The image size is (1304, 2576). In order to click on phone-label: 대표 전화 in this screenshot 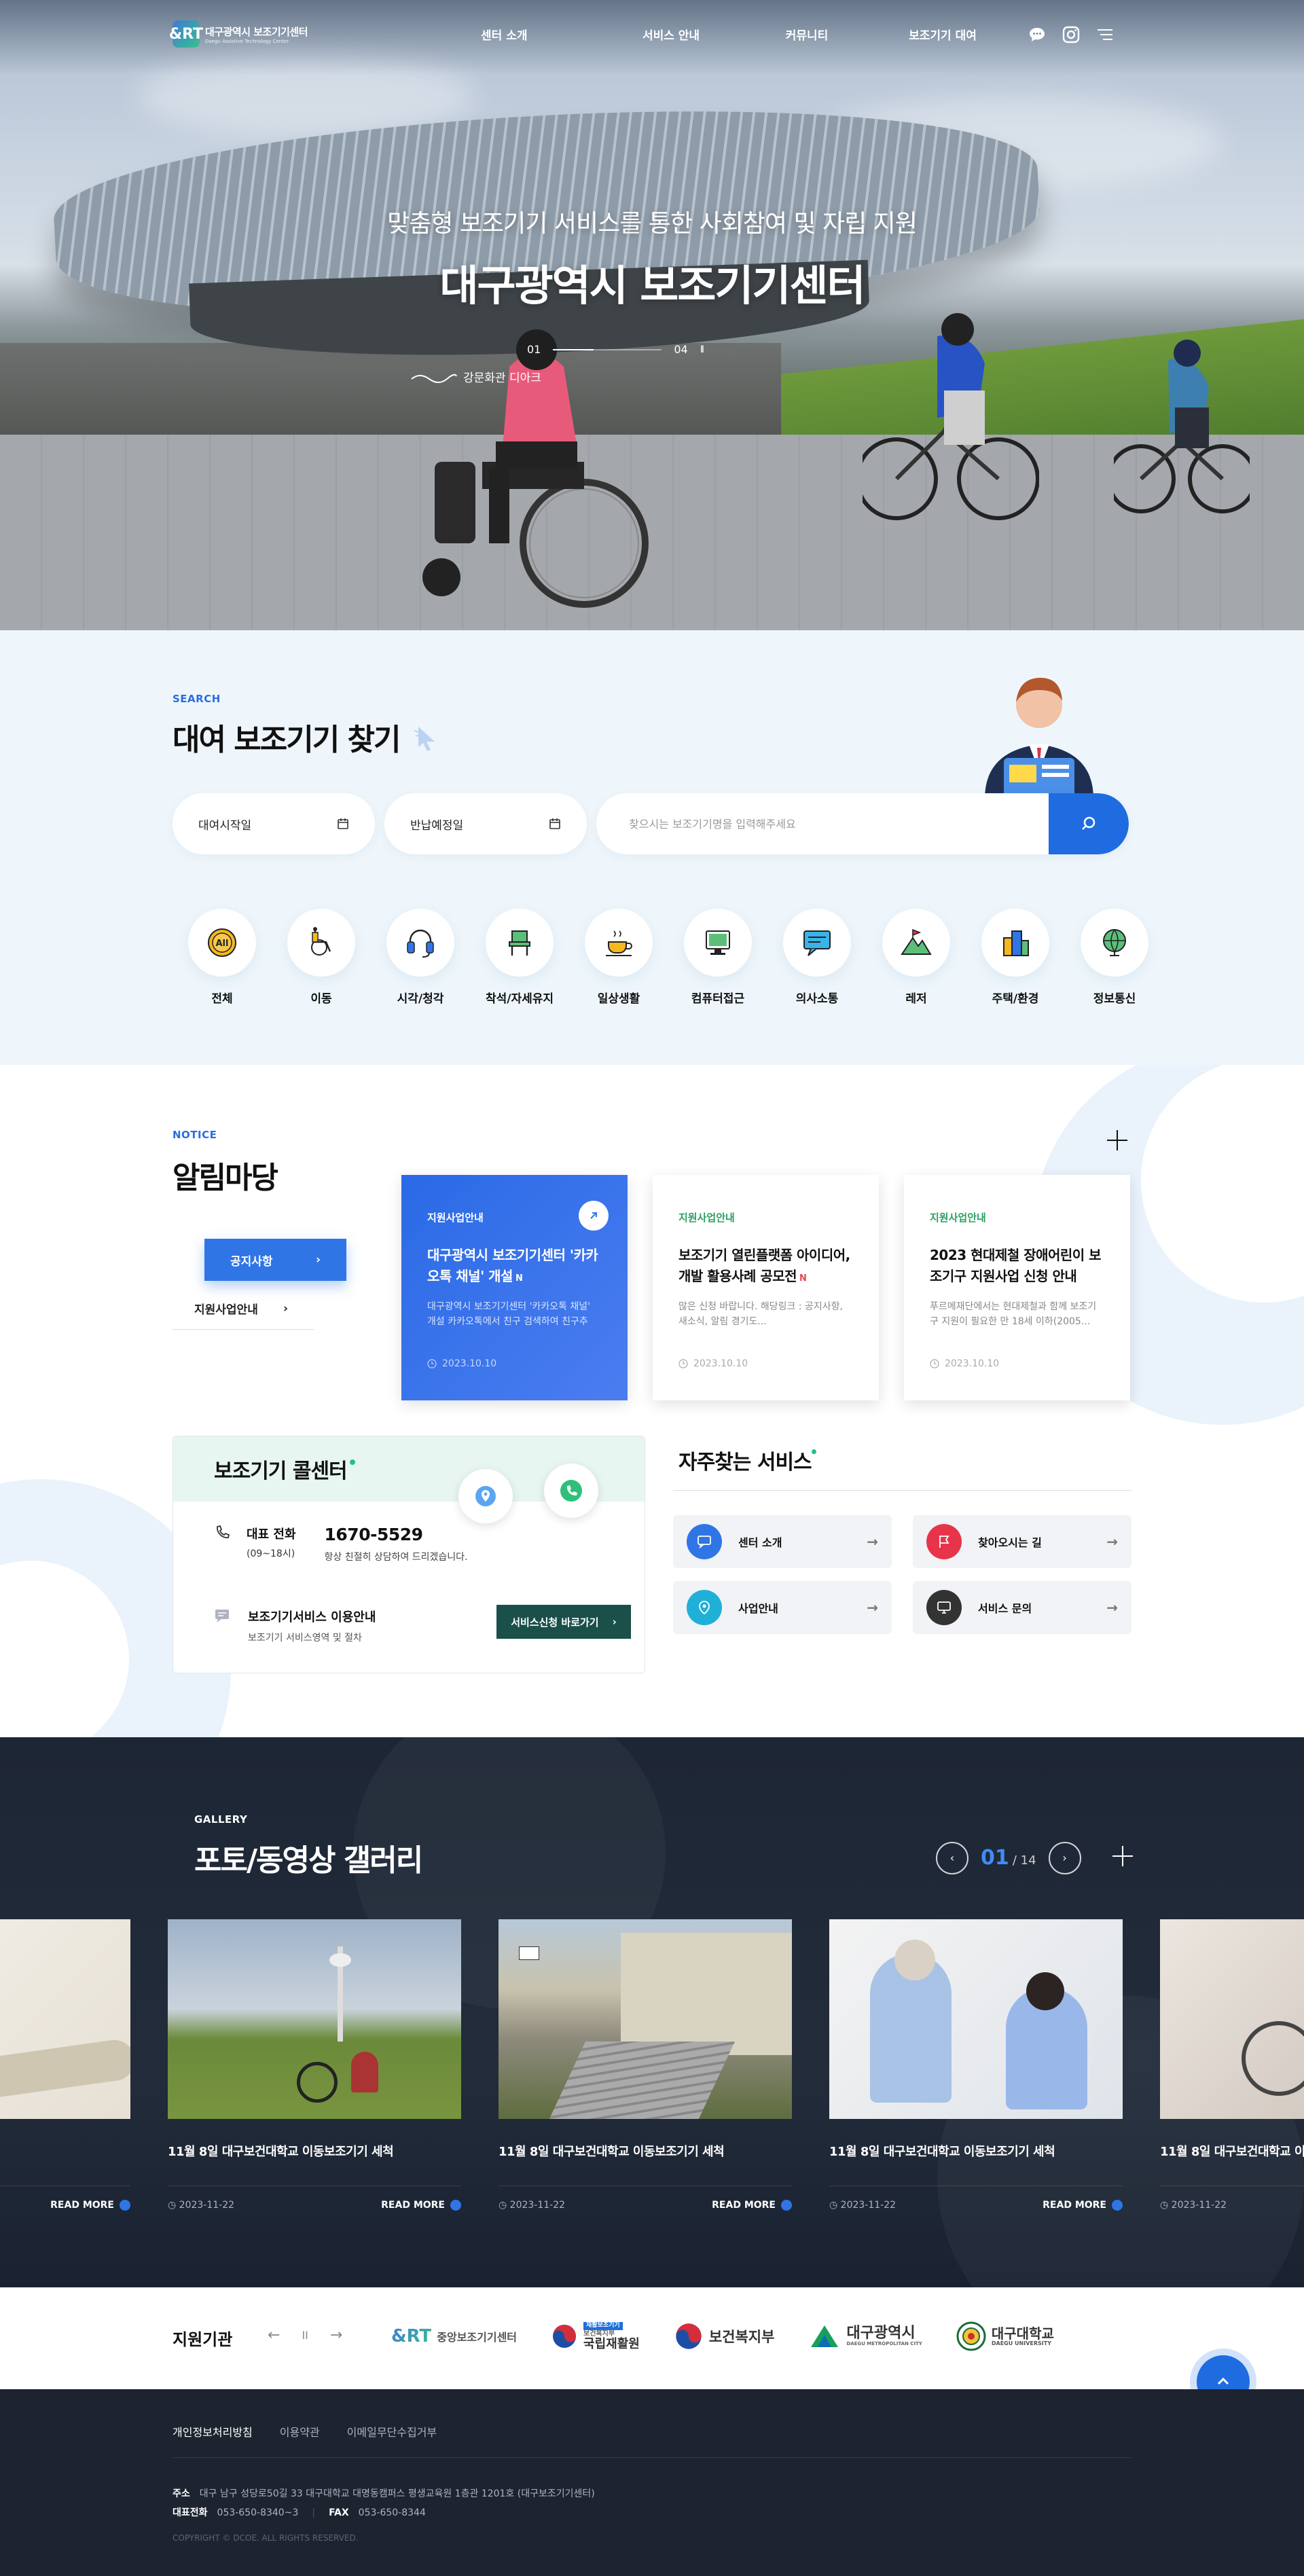, I will do `click(271, 1534)`.